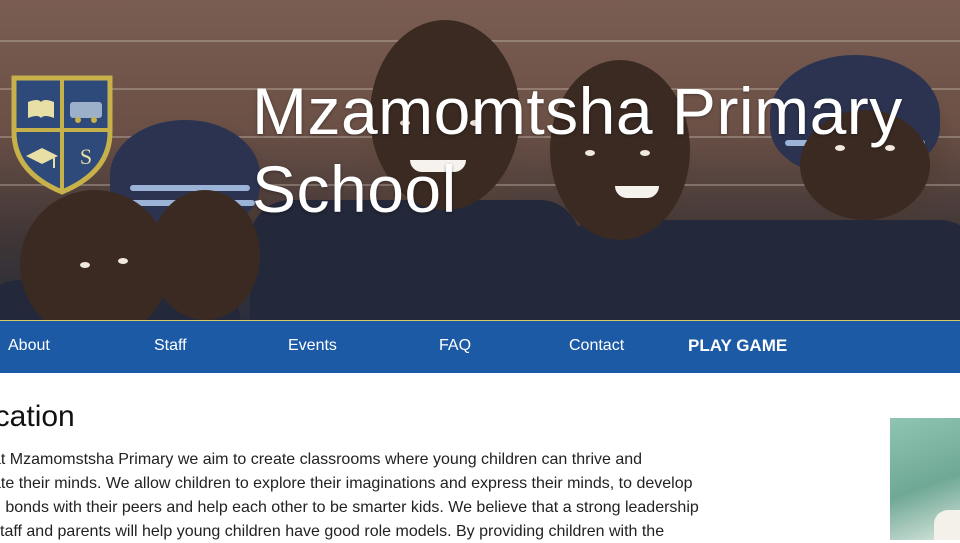 Image resolution: width=960 pixels, height=543 pixels. I want to click on nav-item-play-game: PLAY GAME, so click(737, 347).